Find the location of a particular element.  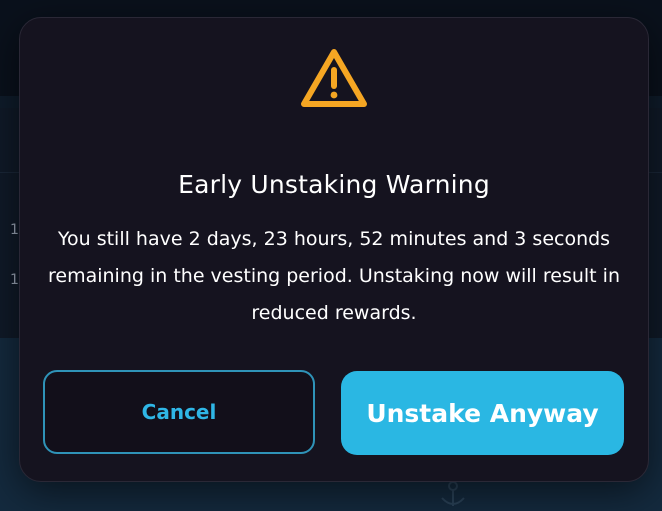

dialog-title: Early Unstaking Warning is located at coordinates (334, 184).